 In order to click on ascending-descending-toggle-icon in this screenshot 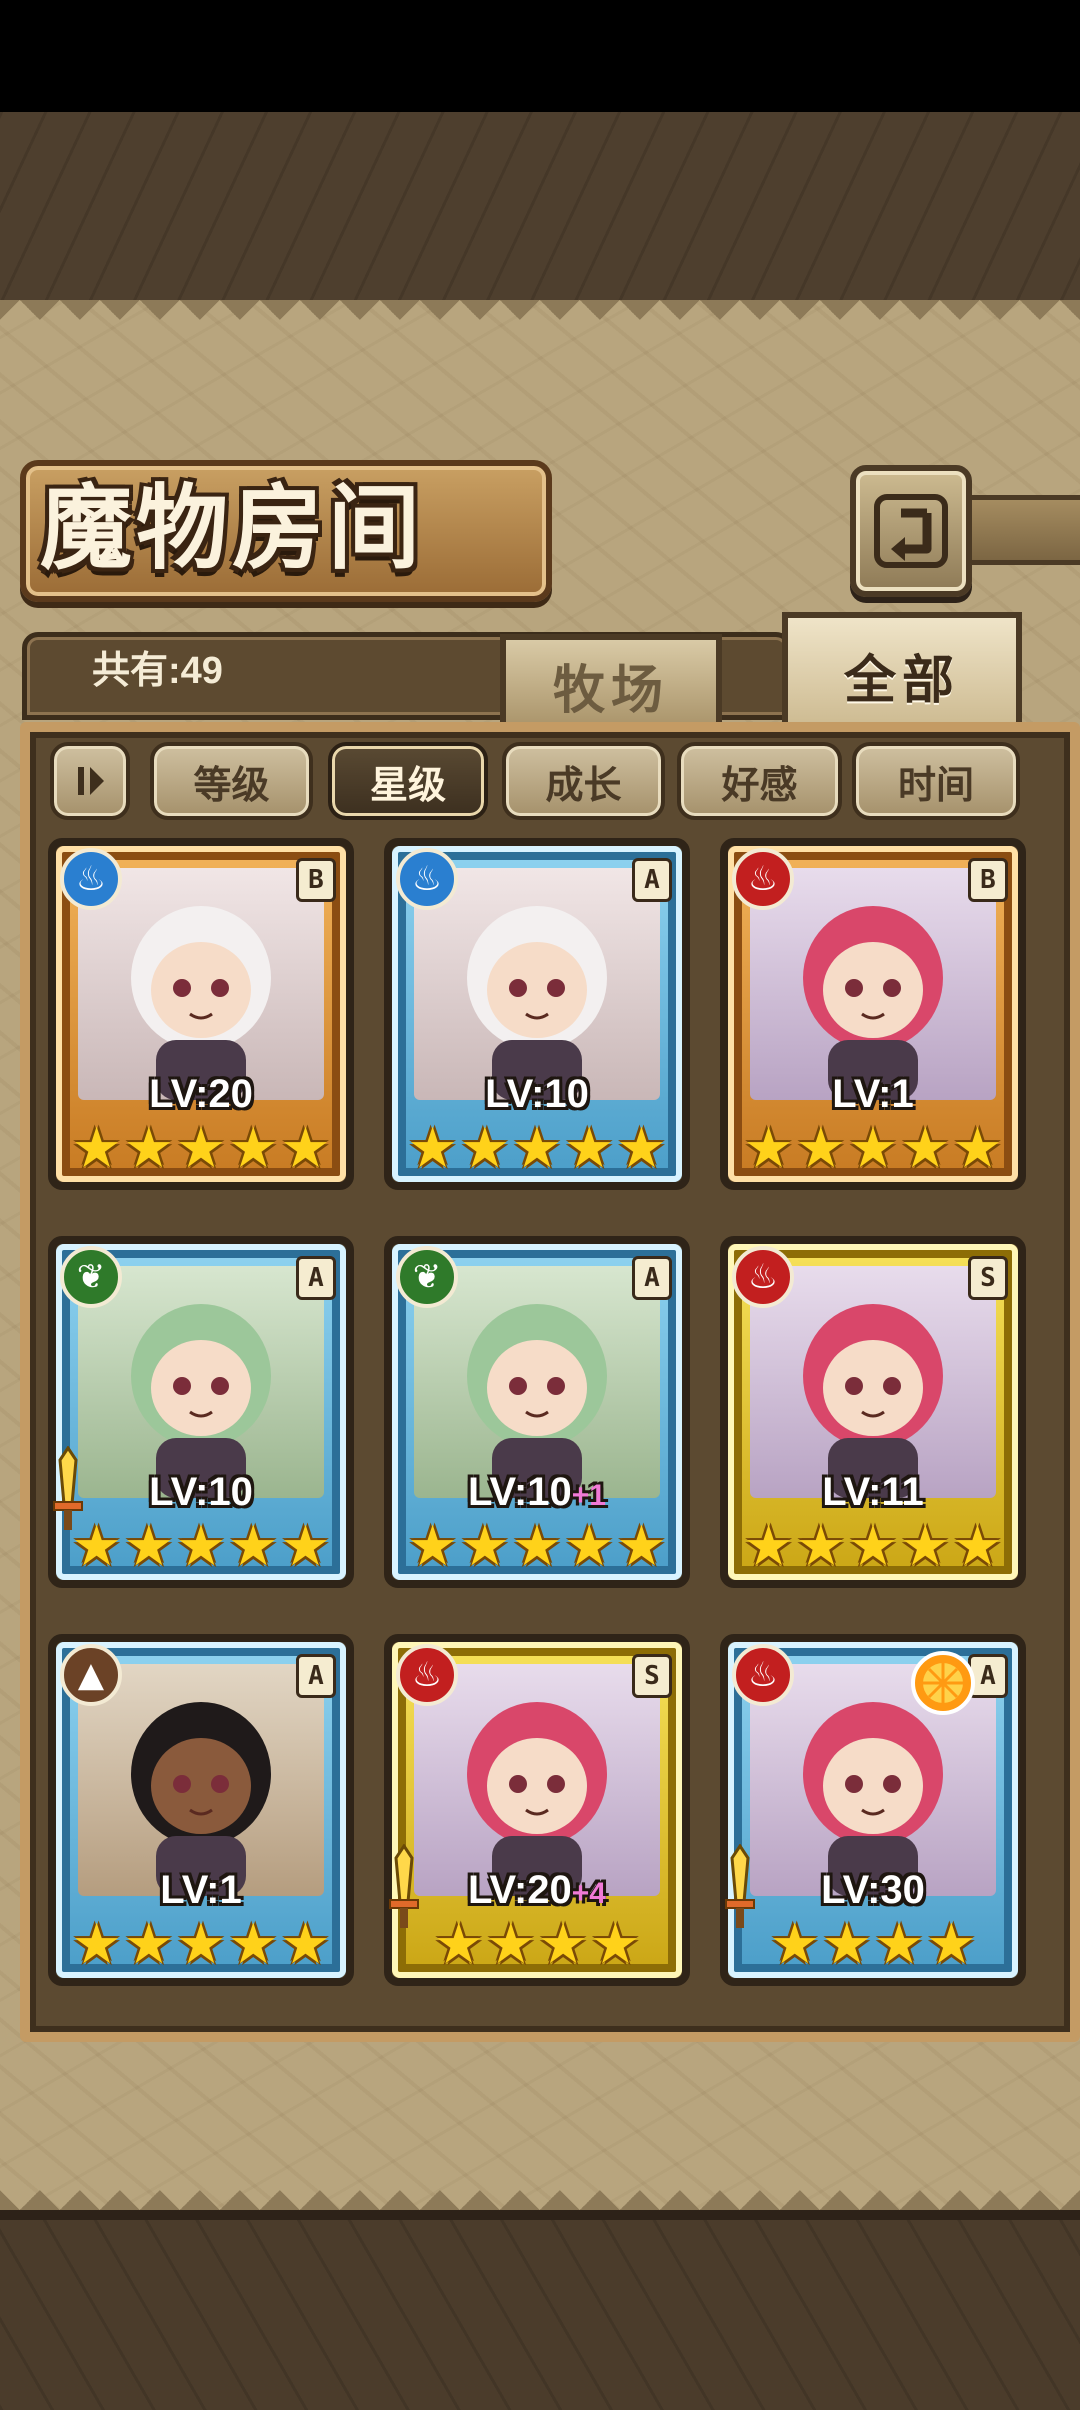, I will do `click(91, 781)`.